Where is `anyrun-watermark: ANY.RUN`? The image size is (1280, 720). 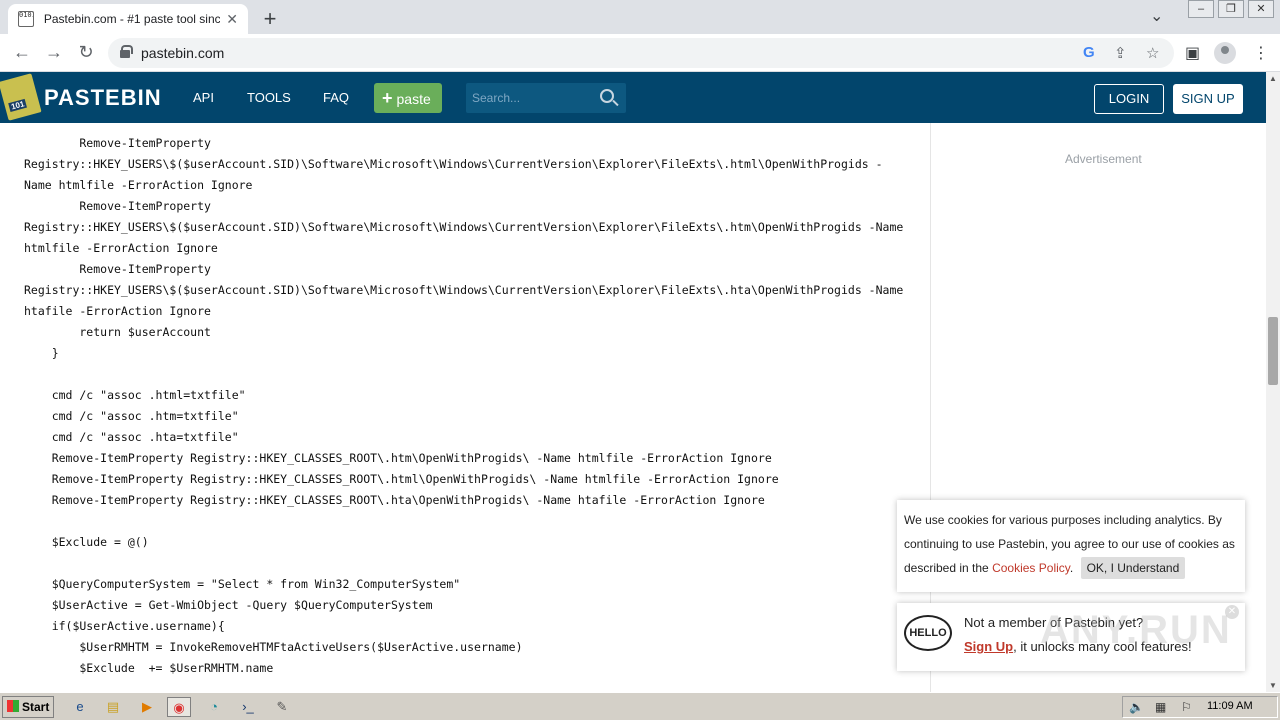 anyrun-watermark: ANY.RUN is located at coordinates (1136, 630).